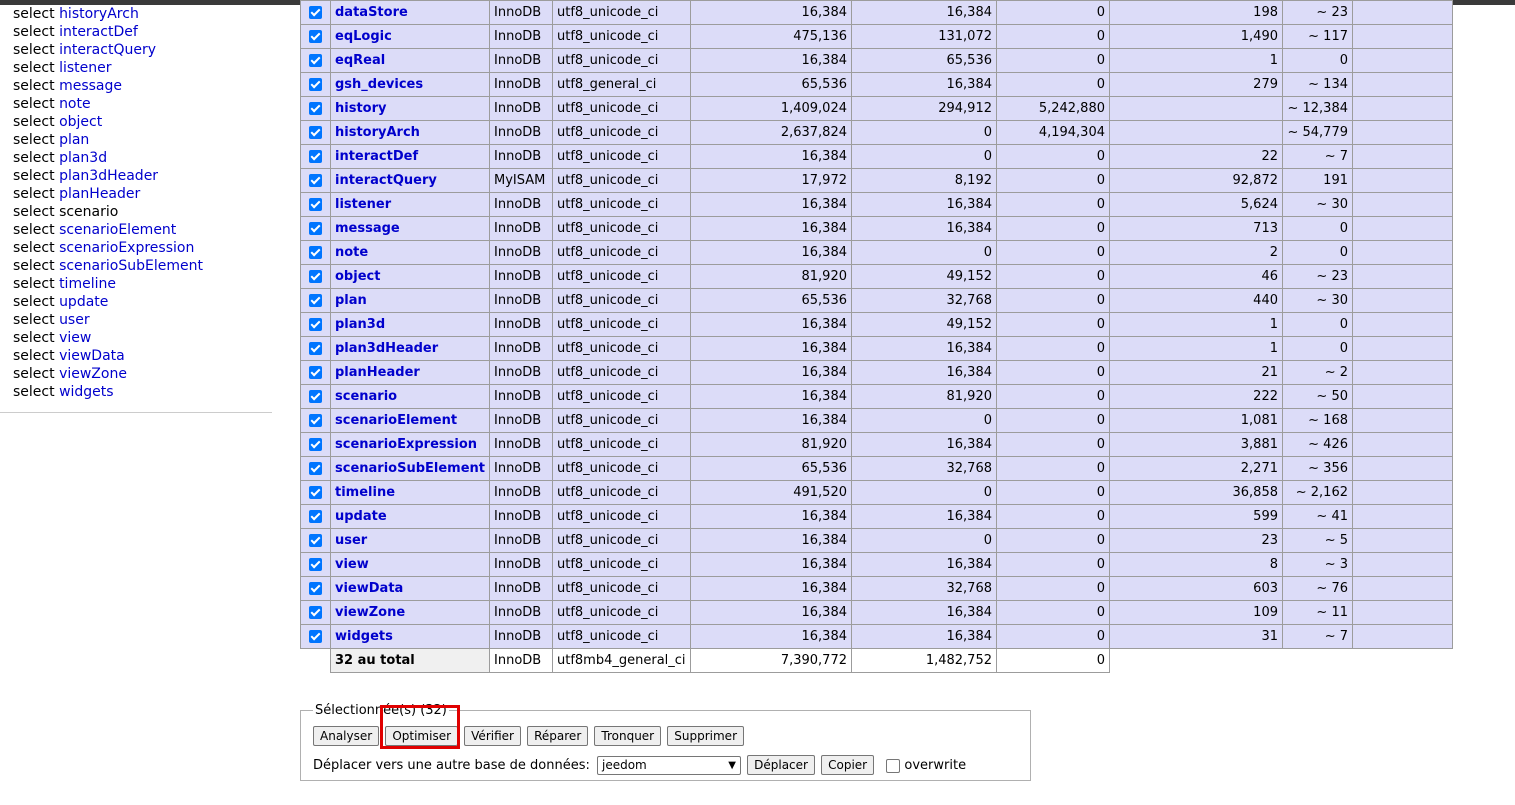  What do you see at coordinates (83, 158) in the screenshot?
I see `table-link: plan3d` at bounding box center [83, 158].